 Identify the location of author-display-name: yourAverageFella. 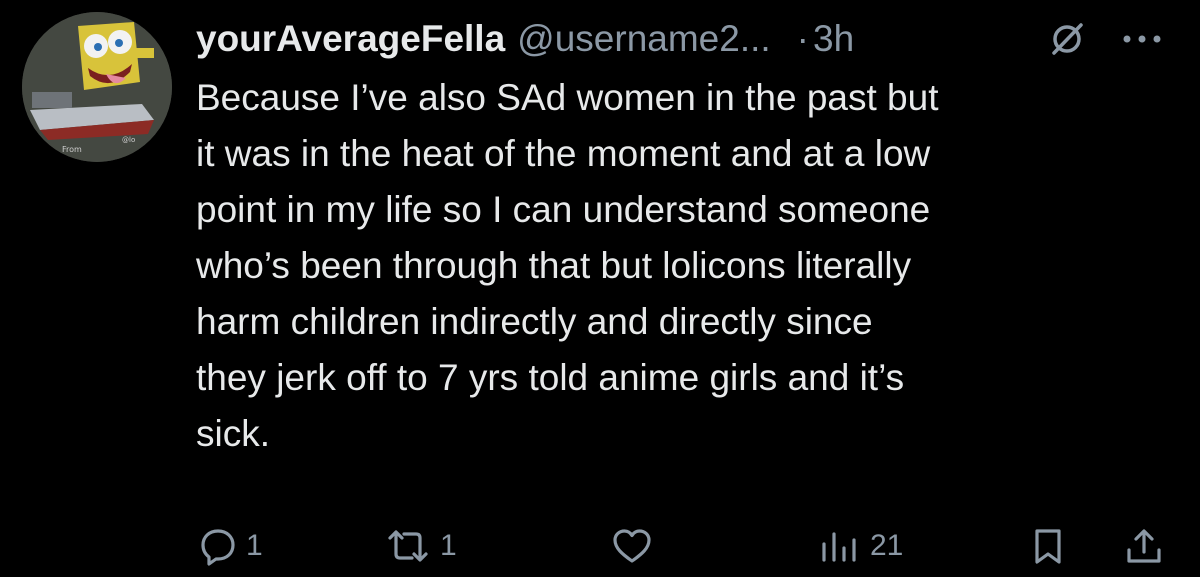
(350, 38).